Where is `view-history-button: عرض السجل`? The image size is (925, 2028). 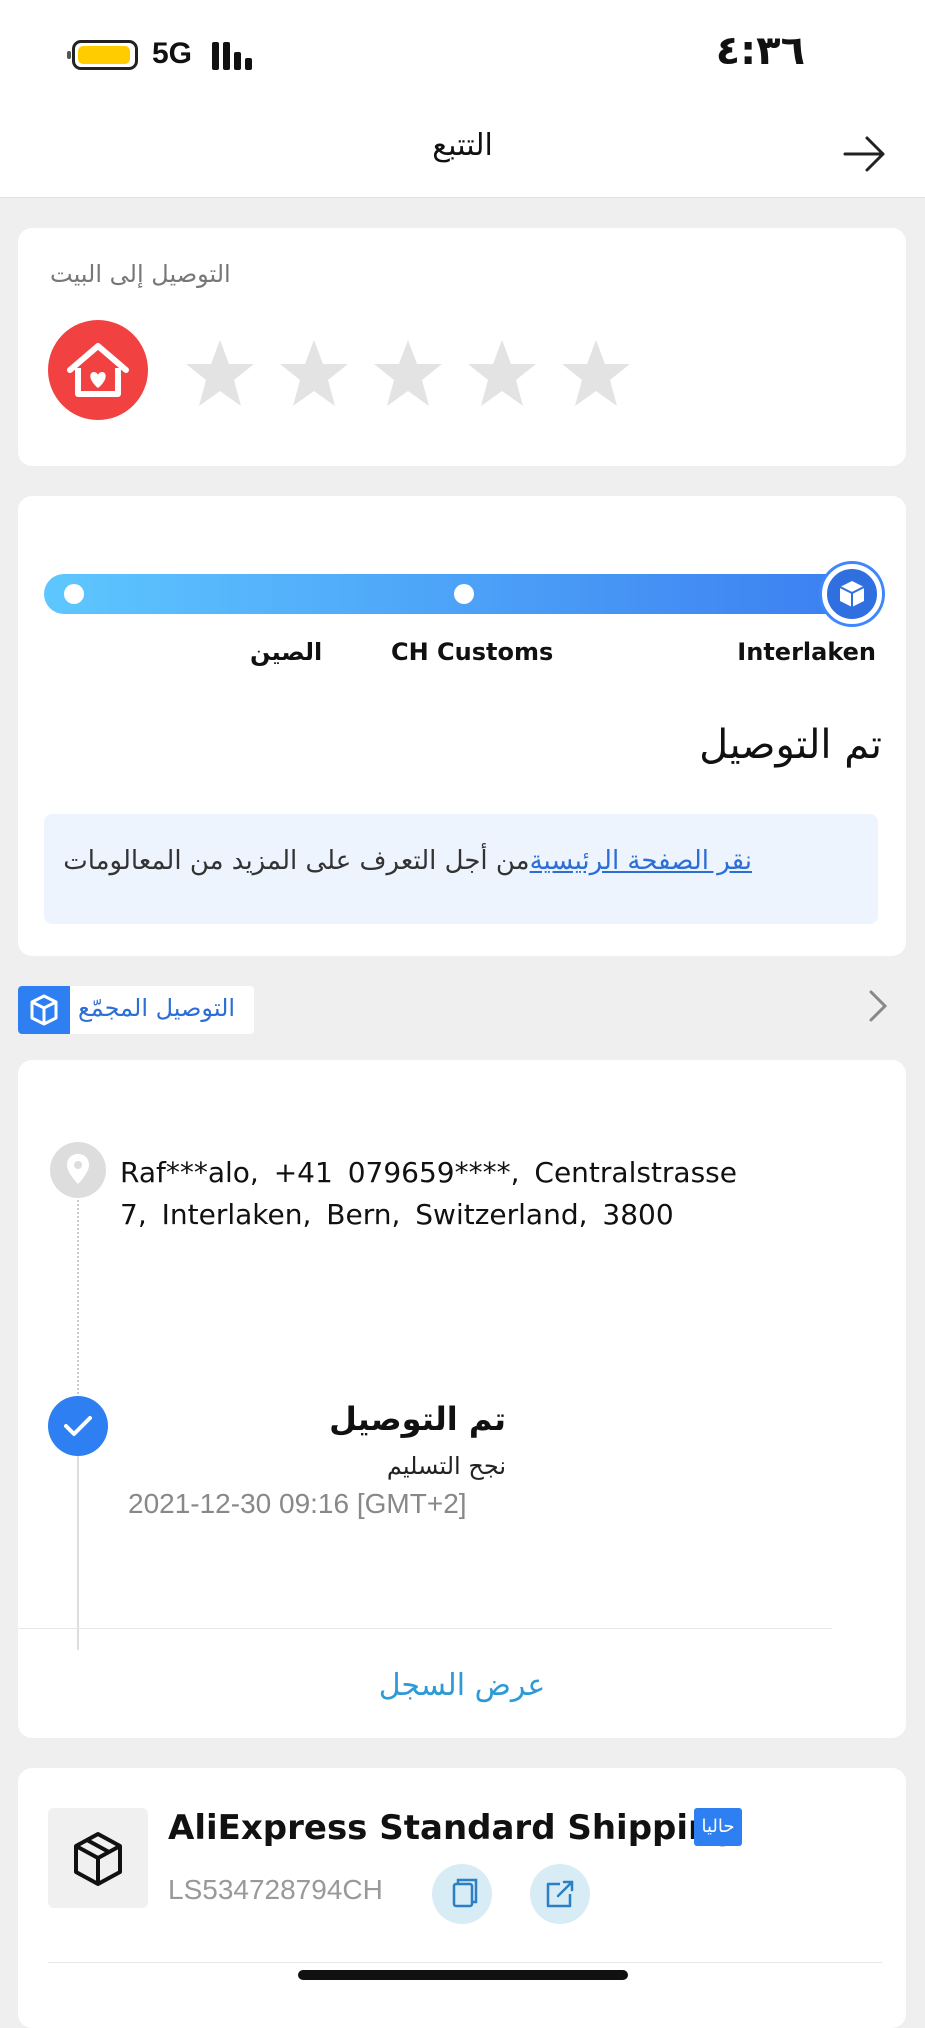
view-history-button: عرض السجل is located at coordinates (462, 1685).